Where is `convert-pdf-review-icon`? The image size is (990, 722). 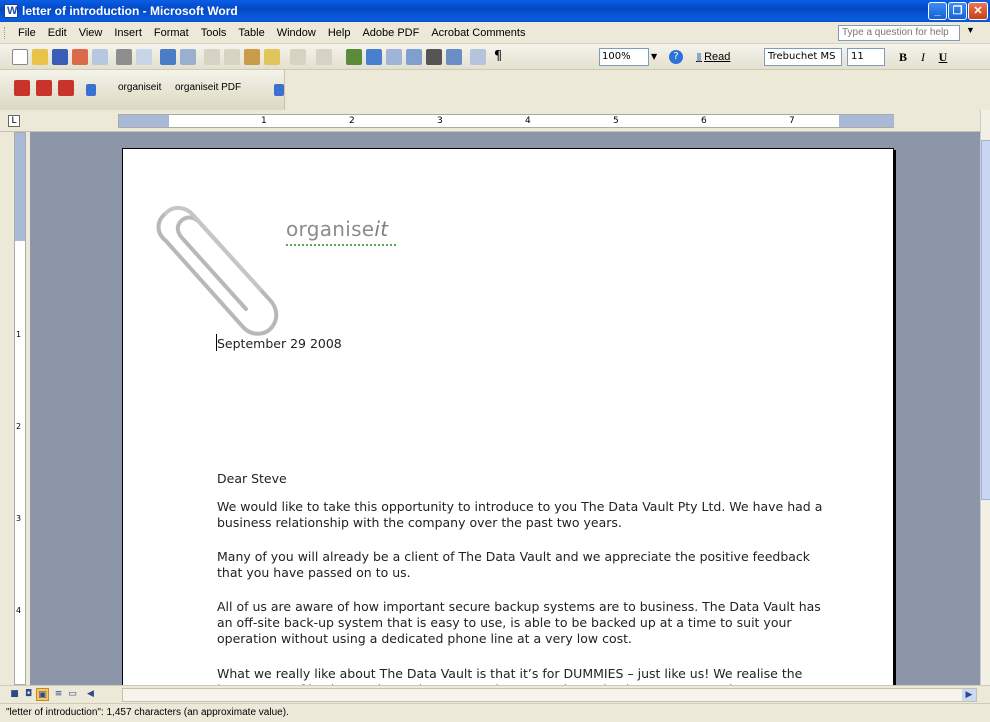 convert-pdf-review-icon is located at coordinates (66, 88).